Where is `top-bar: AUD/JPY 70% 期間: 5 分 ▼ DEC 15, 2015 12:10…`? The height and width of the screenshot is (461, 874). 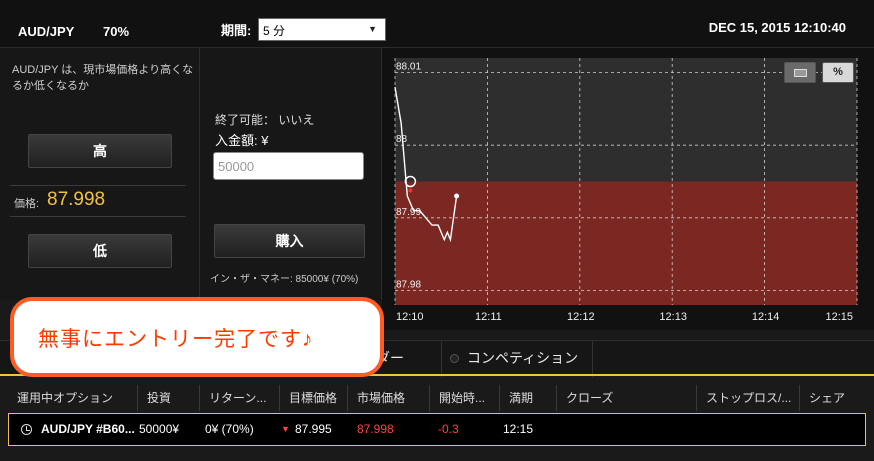 top-bar: AUD/JPY 70% 期間: 5 分 ▼ DEC 15, 2015 12:10… is located at coordinates (437, 24).